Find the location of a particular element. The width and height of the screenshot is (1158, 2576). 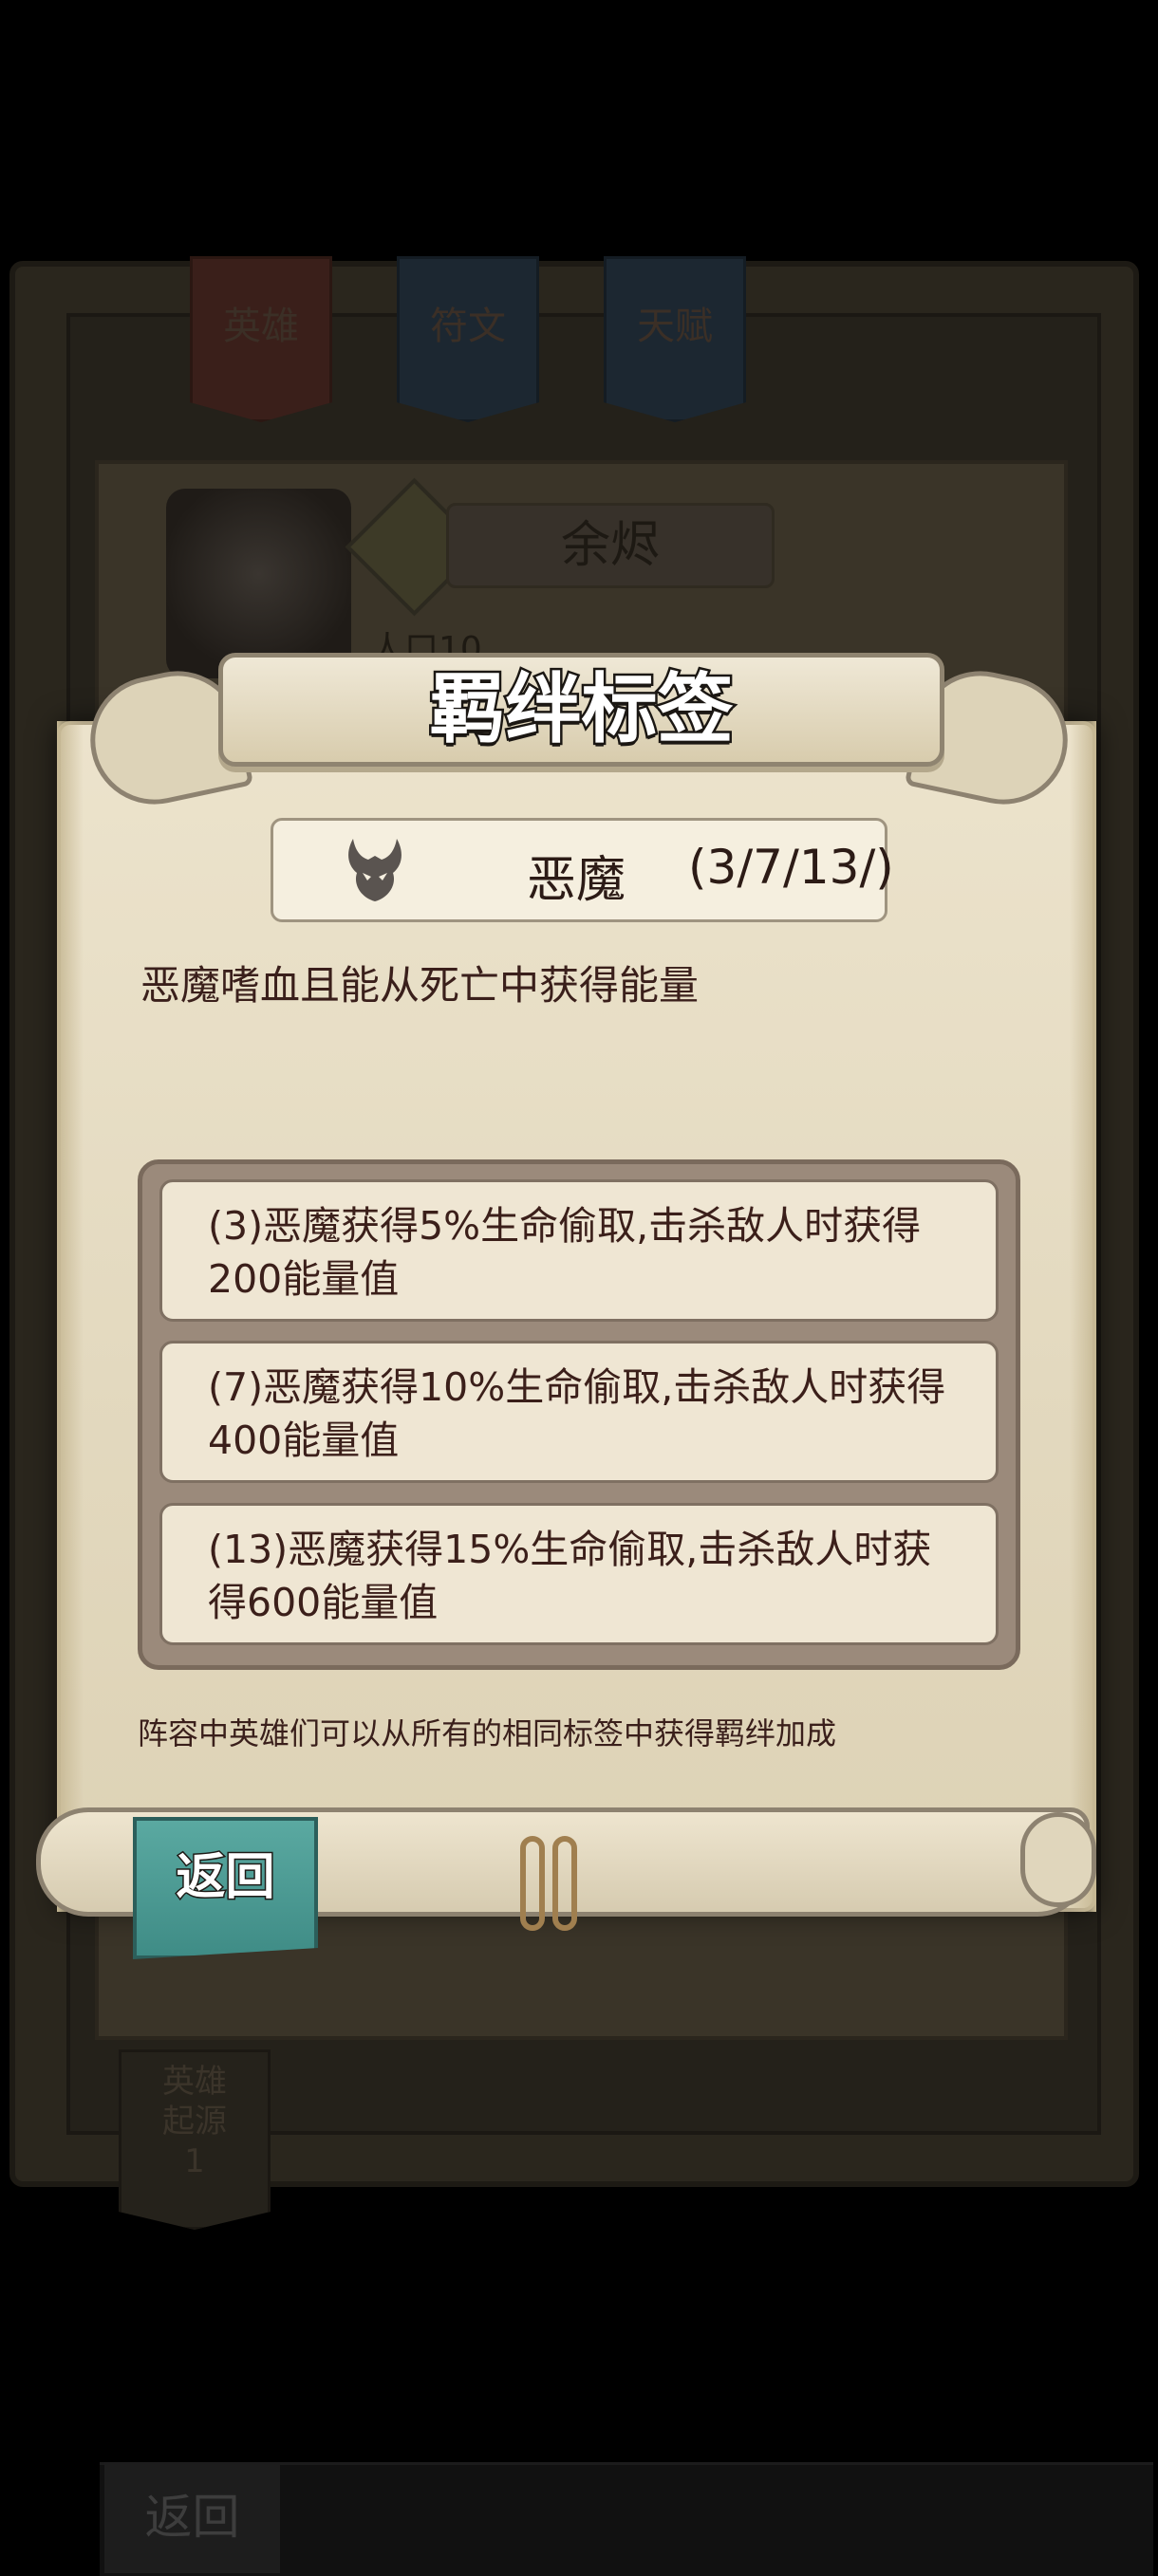

bonus-text-line2: 400能量值 is located at coordinates (304, 1440).